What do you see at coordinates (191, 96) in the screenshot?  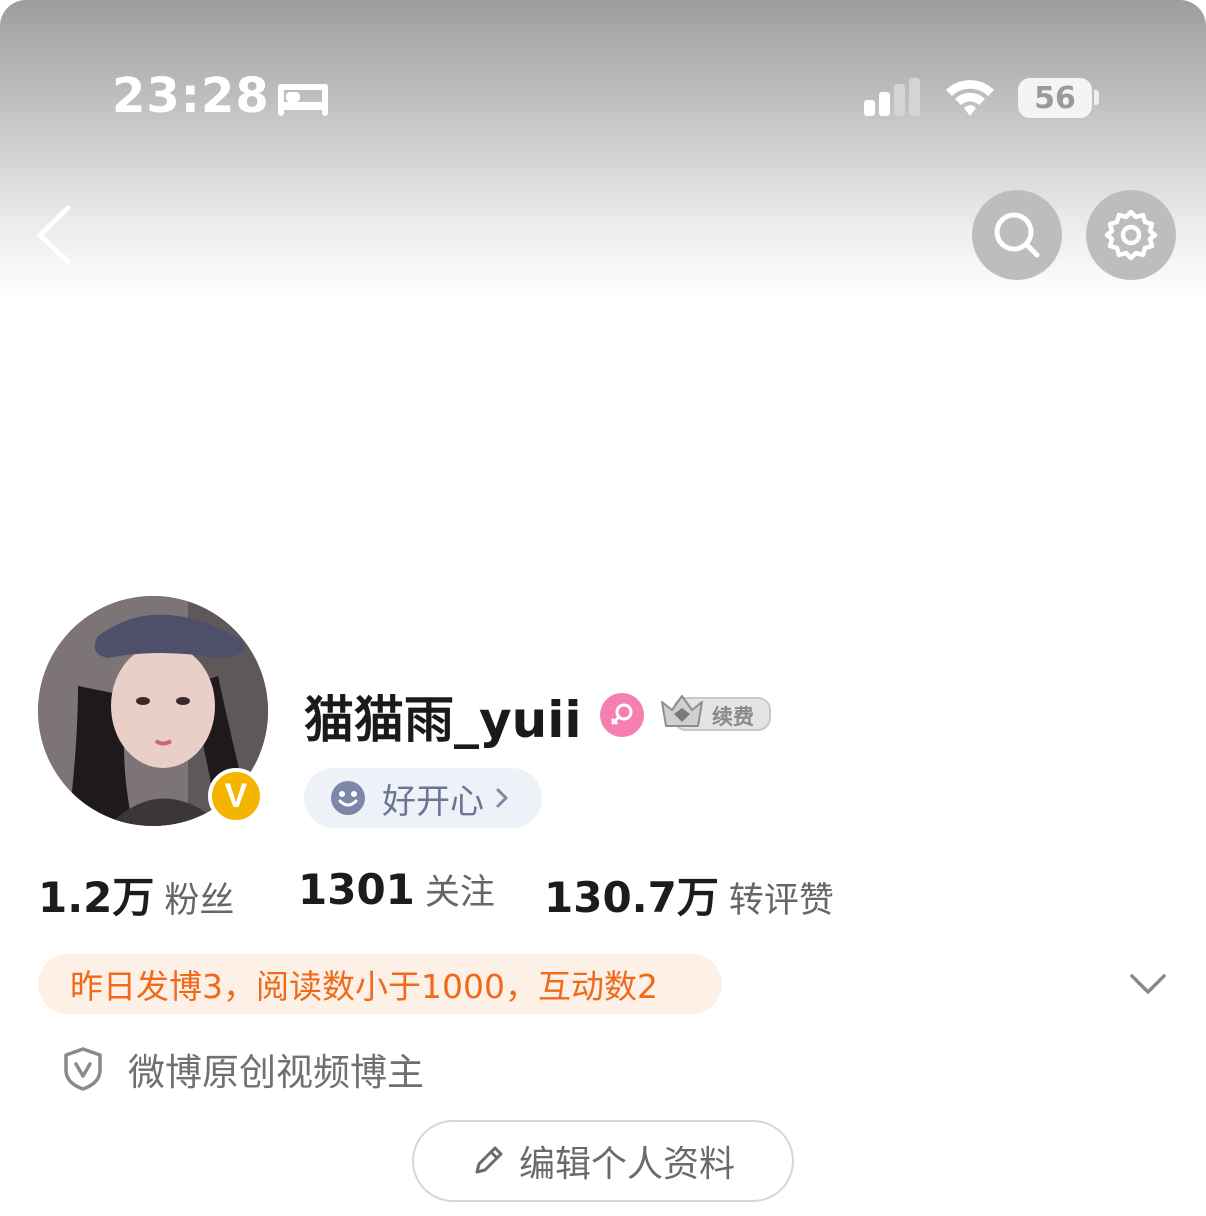 I see `status-time: 23:28` at bounding box center [191, 96].